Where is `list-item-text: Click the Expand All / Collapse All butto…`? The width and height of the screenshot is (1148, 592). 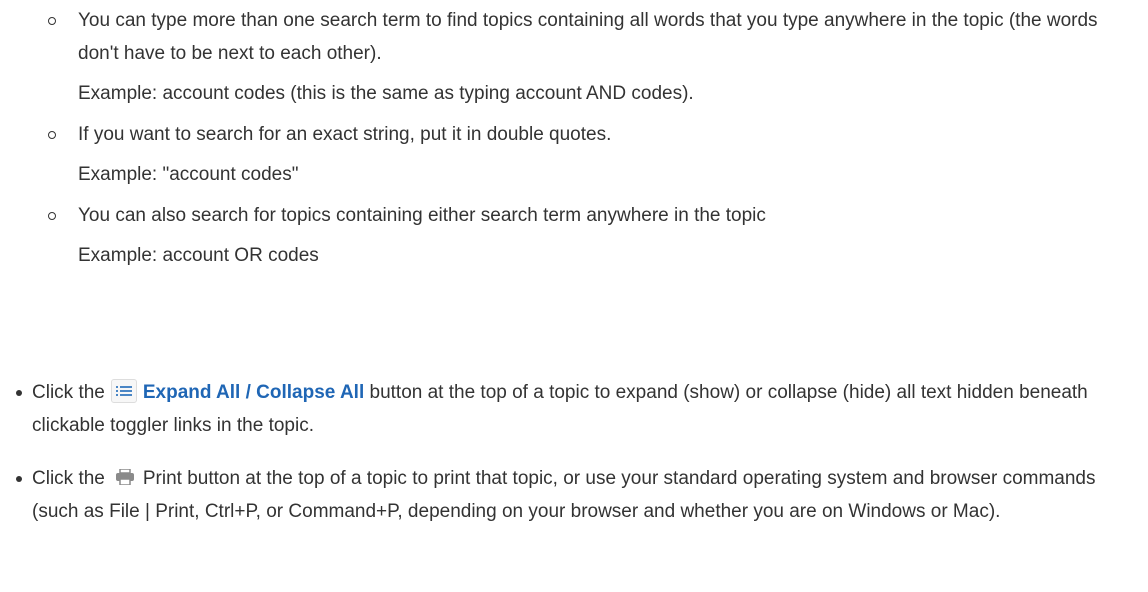 list-item-text: Click the Expand All / Collapse All butto… is located at coordinates (587, 409).